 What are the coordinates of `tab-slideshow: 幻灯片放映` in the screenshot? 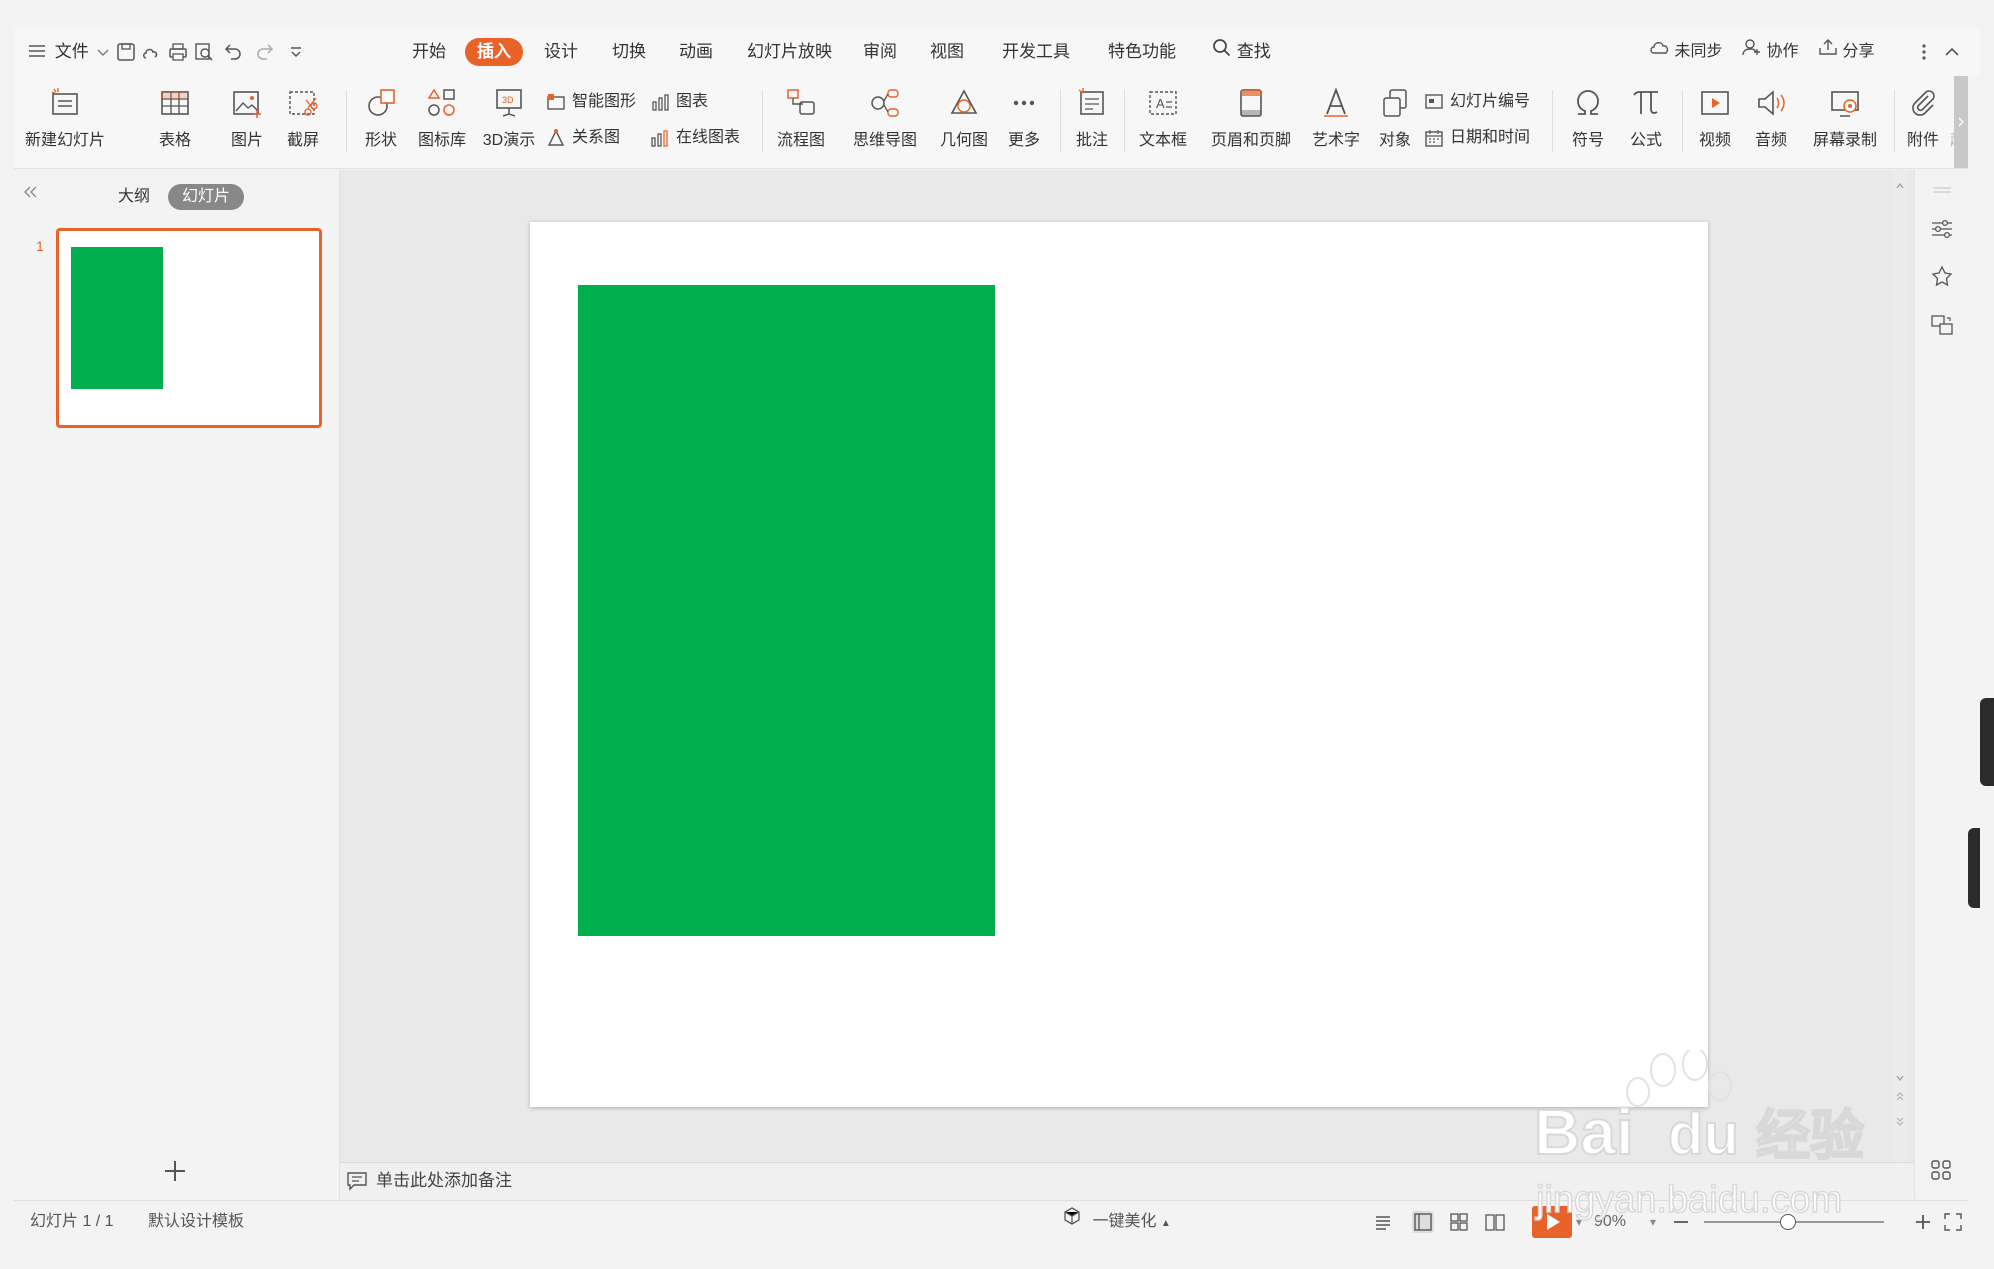 It's located at (789, 52).